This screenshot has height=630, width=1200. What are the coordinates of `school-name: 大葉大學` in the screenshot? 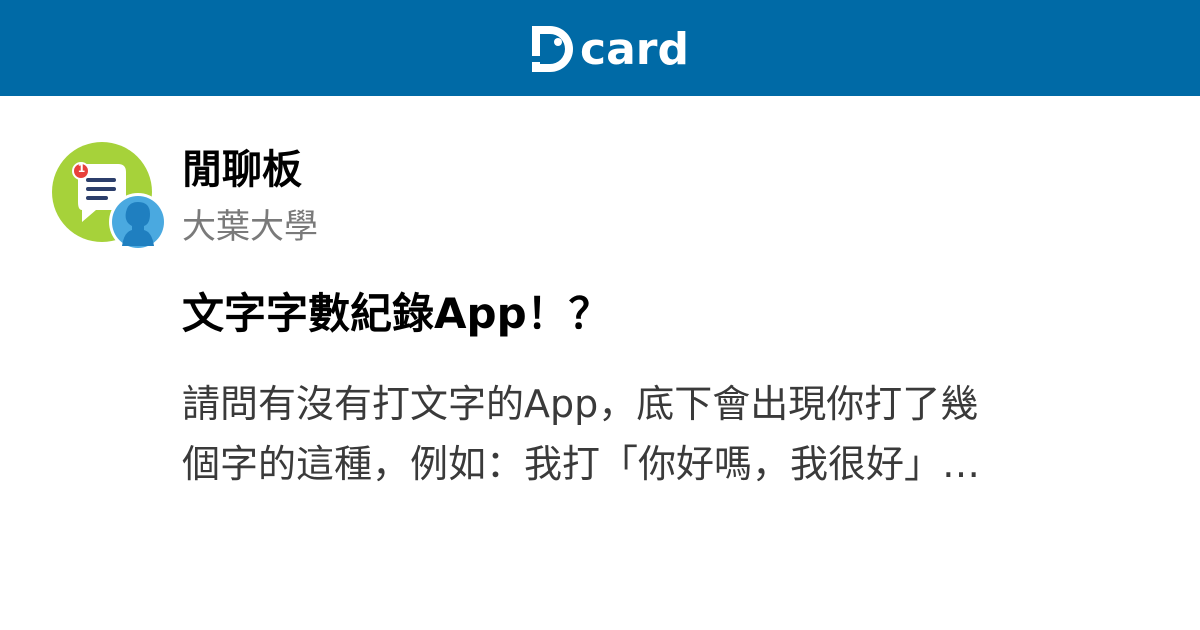 It's located at (250, 227).